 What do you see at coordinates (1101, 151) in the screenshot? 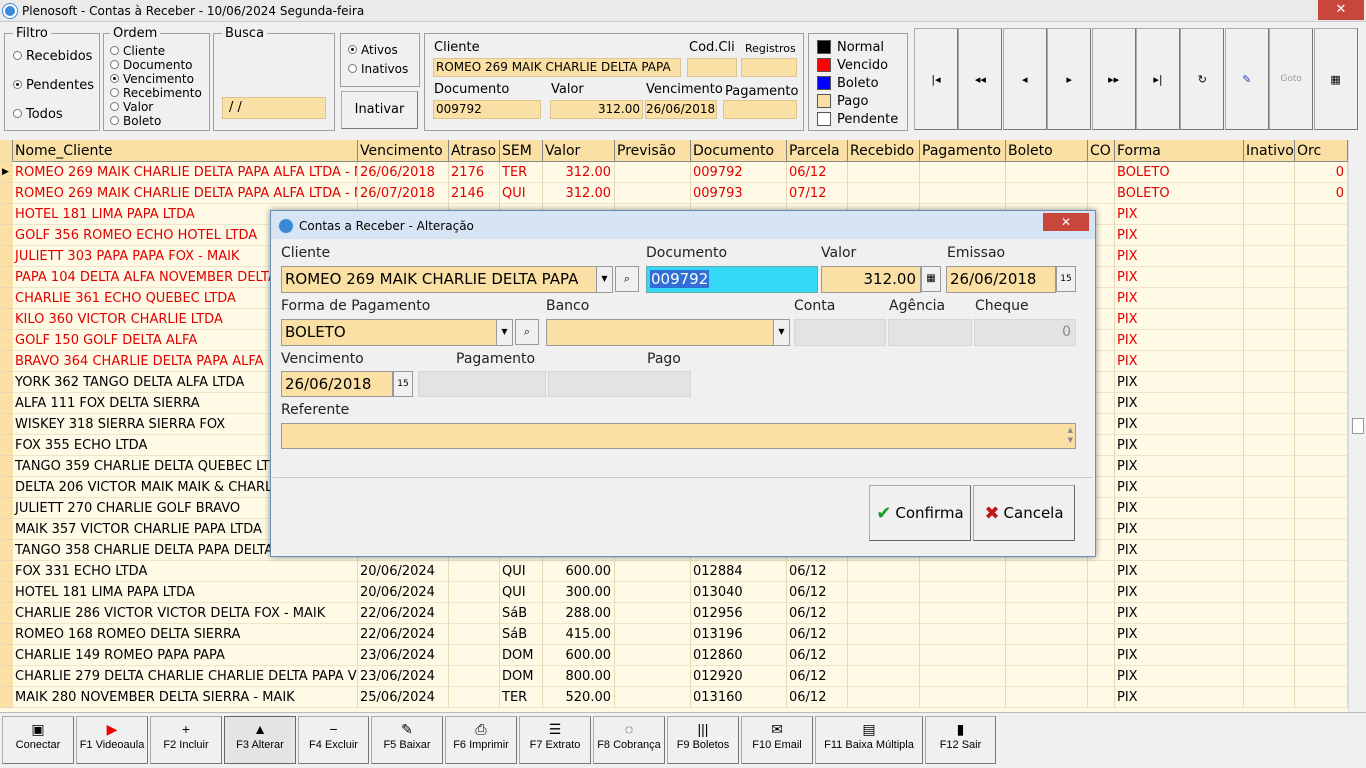
I see `column-header: CO` at bounding box center [1101, 151].